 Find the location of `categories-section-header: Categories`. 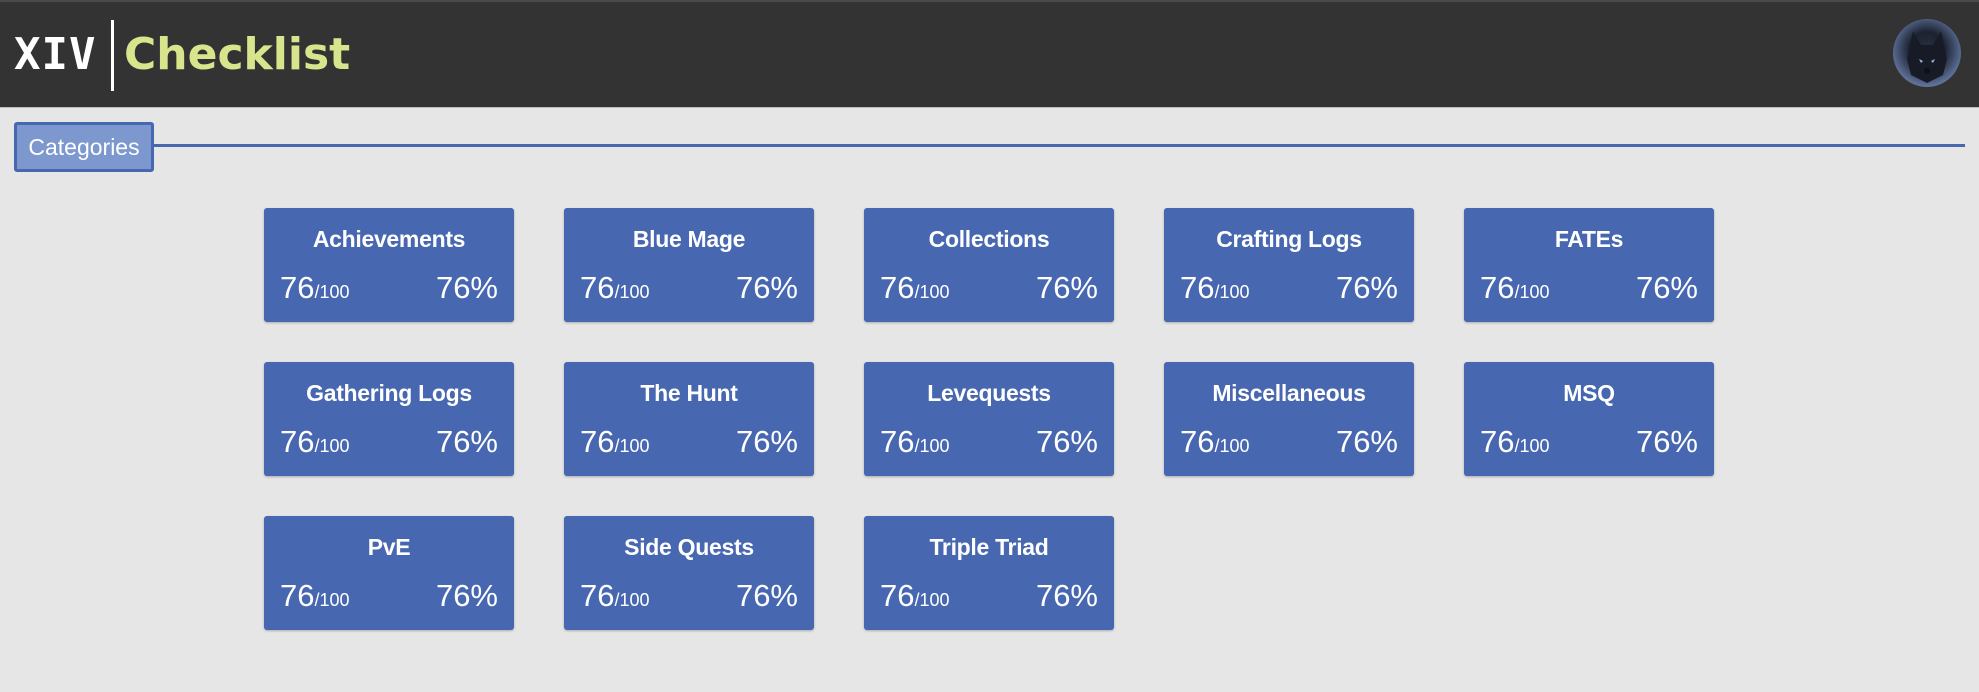

categories-section-header: Categories is located at coordinates (989, 147).